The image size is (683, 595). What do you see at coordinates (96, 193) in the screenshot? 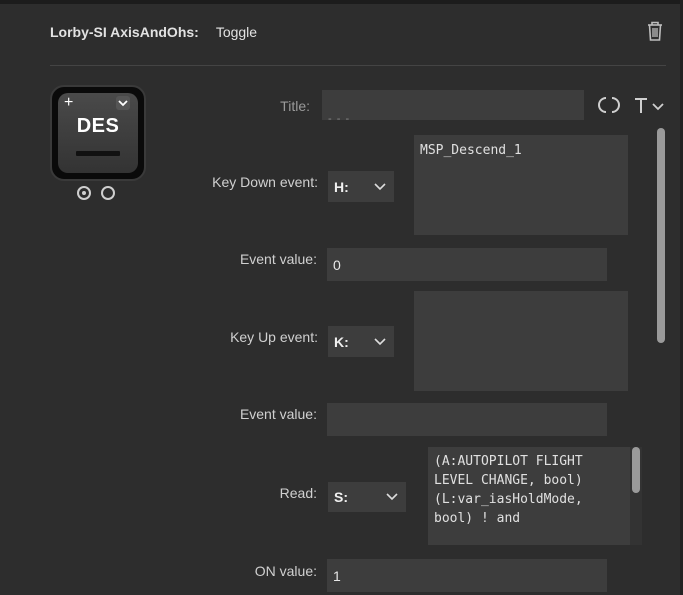
I see `state-selector` at bounding box center [96, 193].